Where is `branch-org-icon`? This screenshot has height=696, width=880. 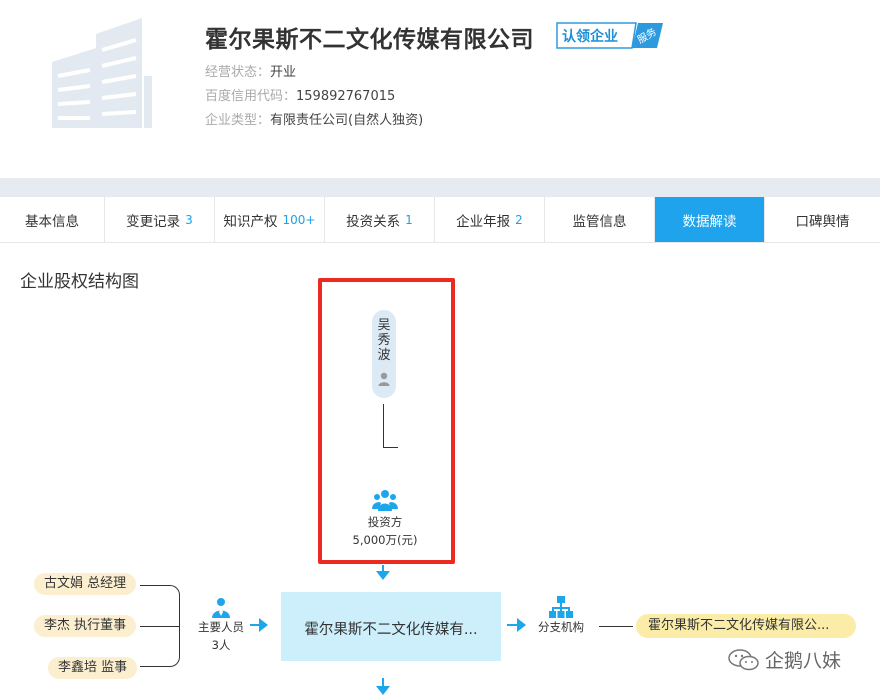
branch-org-icon is located at coordinates (561, 607).